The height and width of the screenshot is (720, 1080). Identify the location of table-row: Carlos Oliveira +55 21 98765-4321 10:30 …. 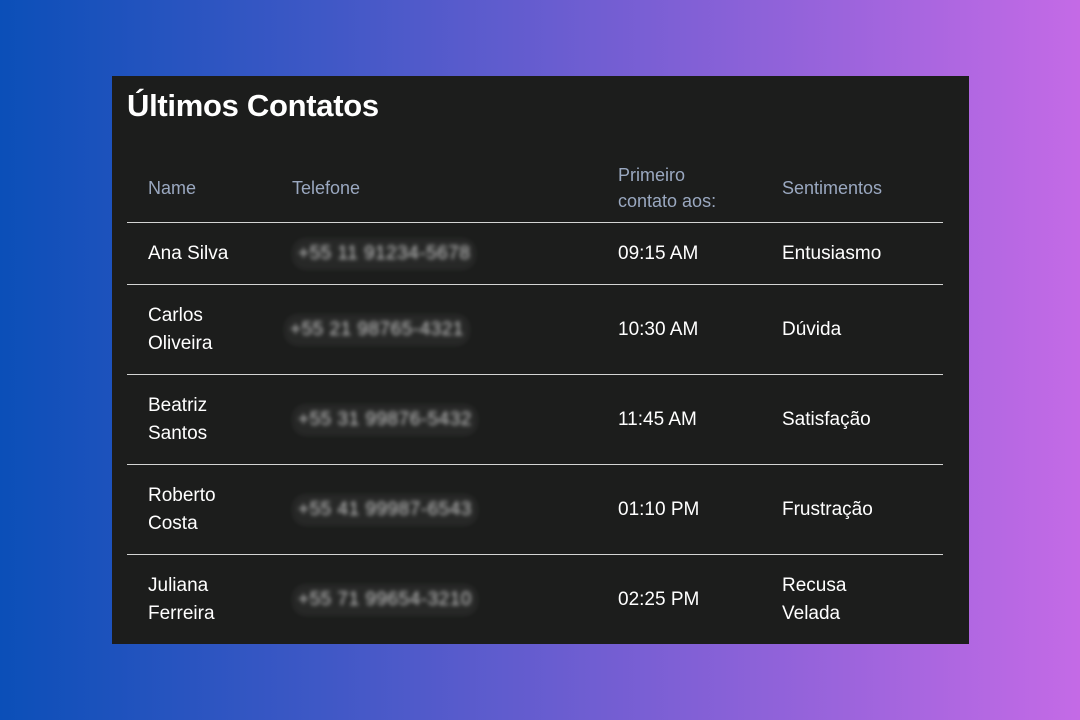
(535, 329).